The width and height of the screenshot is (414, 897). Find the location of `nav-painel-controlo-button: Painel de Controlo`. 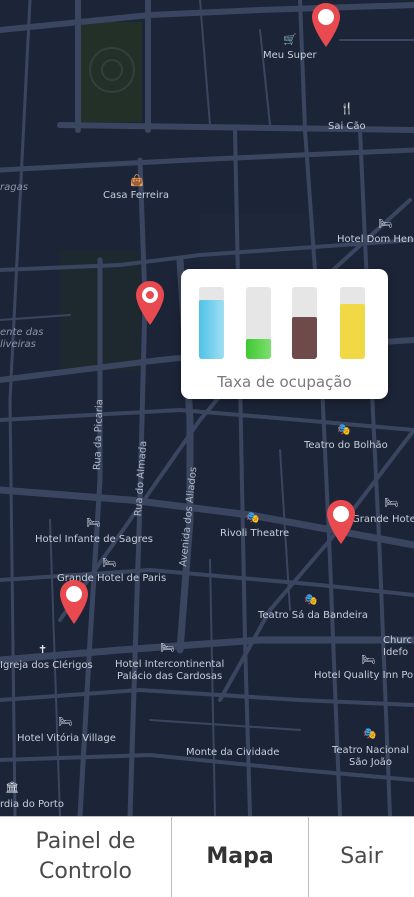

nav-painel-controlo-button: Painel de Controlo is located at coordinates (85, 857).